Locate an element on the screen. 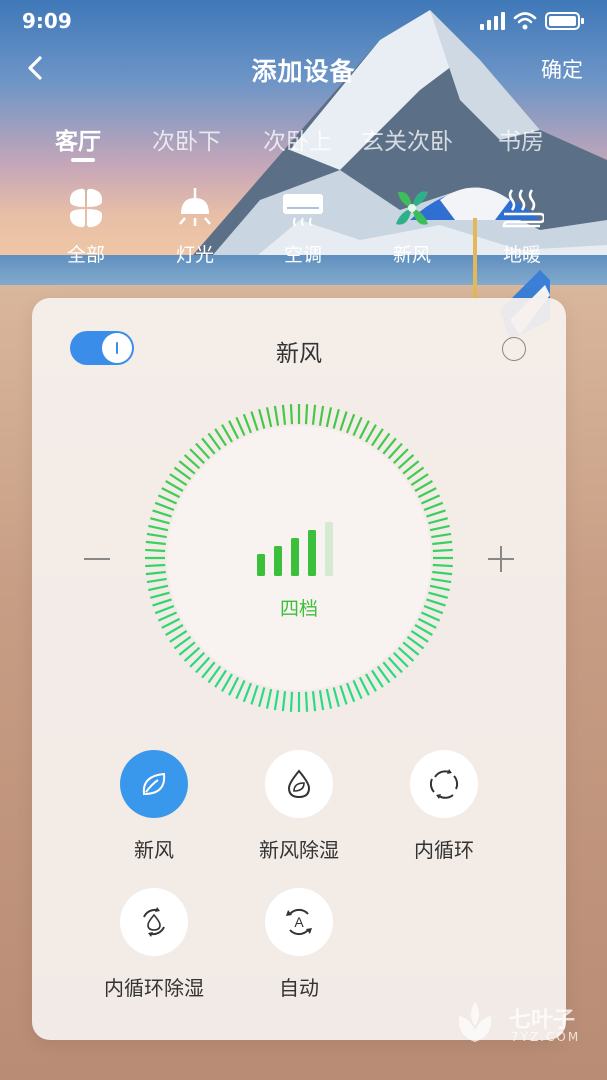 Image resolution: width=607 pixels, height=1080 pixels. room-tab-foyer-bedroom: 玄关次卧 is located at coordinates (407, 139).